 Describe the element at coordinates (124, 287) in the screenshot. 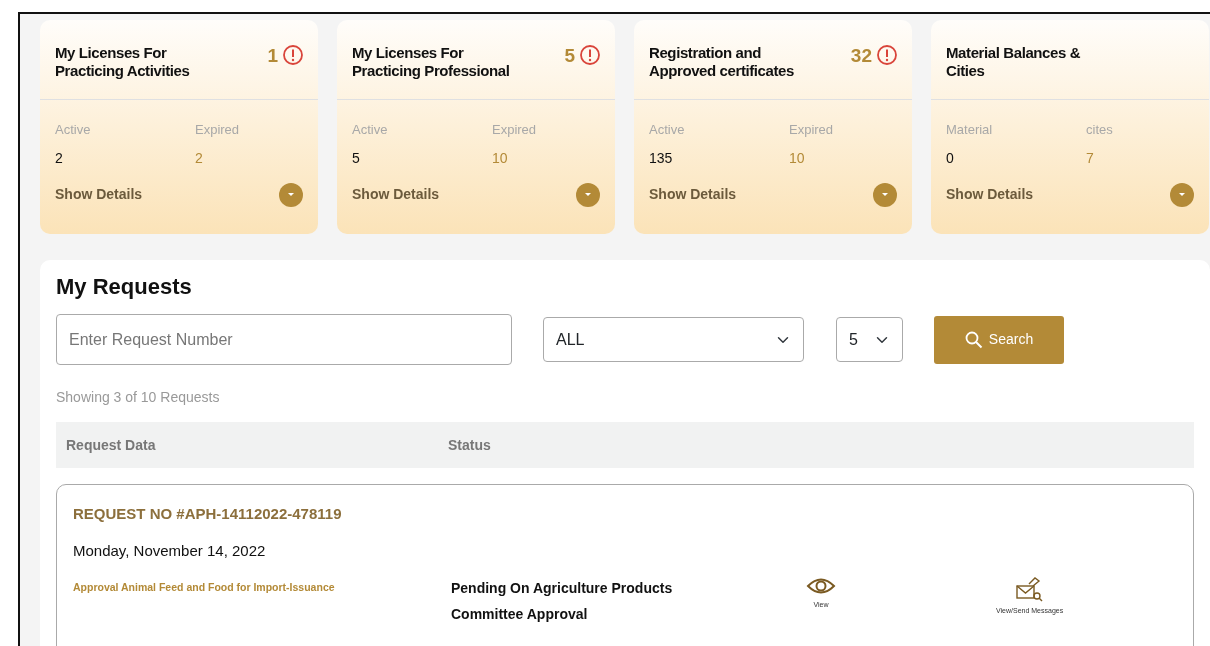

I see `section-title: My Requests` at that location.